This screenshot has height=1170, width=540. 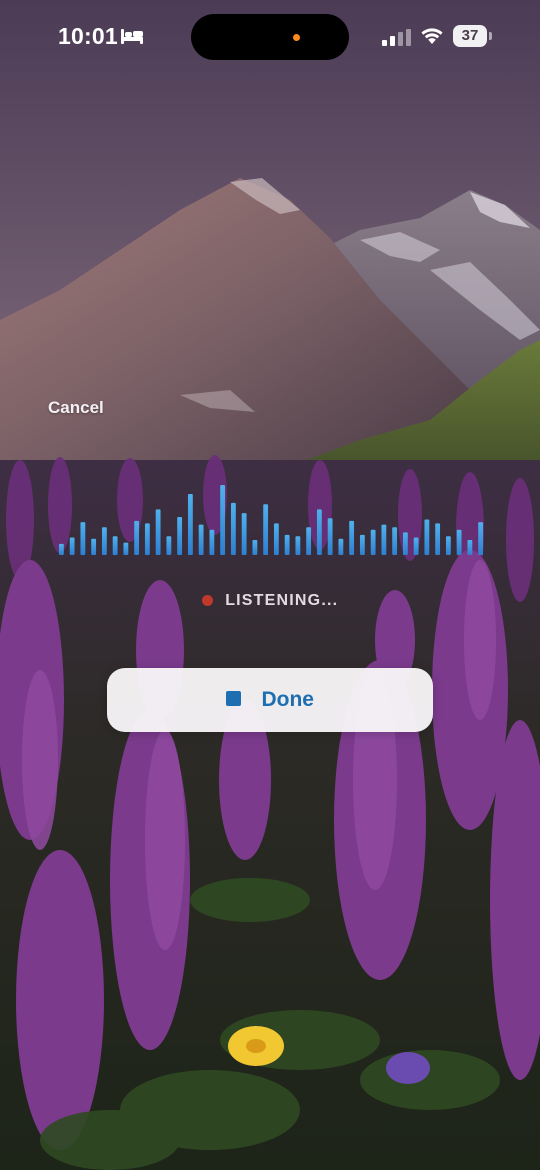 What do you see at coordinates (396, 37) in the screenshot?
I see `cellular-signal-icon` at bounding box center [396, 37].